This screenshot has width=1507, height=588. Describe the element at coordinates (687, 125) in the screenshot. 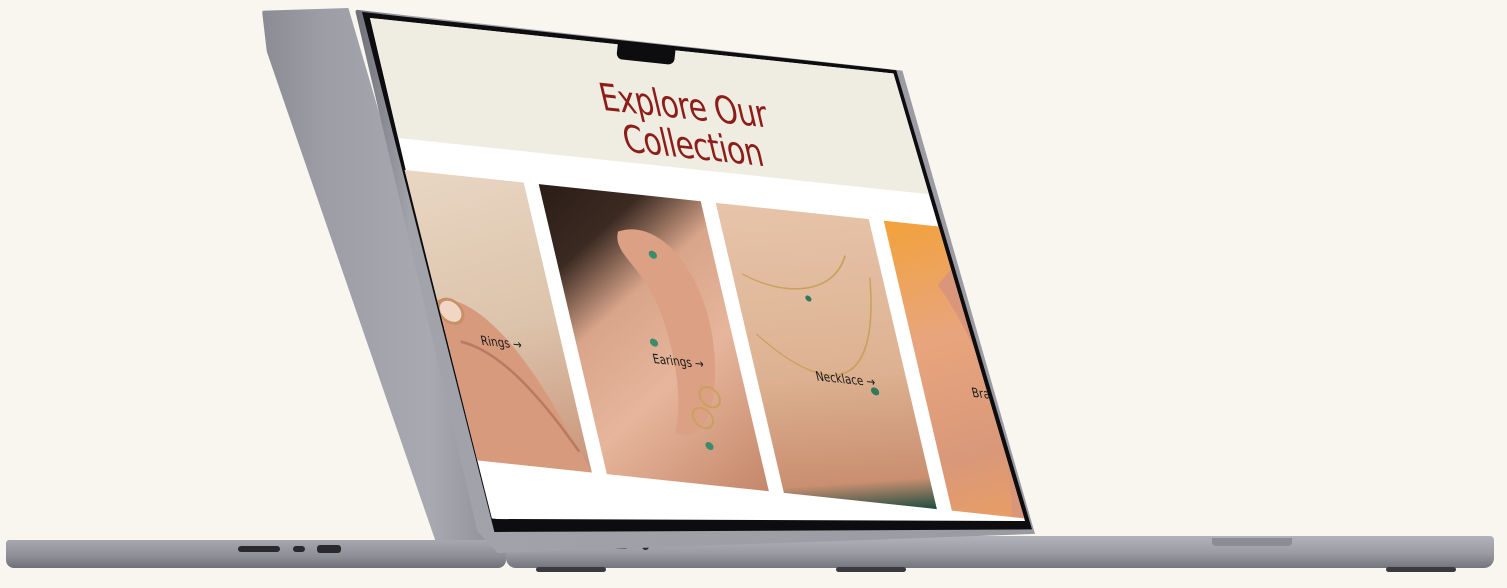

I see `page-title: Explore Our Collection` at that location.